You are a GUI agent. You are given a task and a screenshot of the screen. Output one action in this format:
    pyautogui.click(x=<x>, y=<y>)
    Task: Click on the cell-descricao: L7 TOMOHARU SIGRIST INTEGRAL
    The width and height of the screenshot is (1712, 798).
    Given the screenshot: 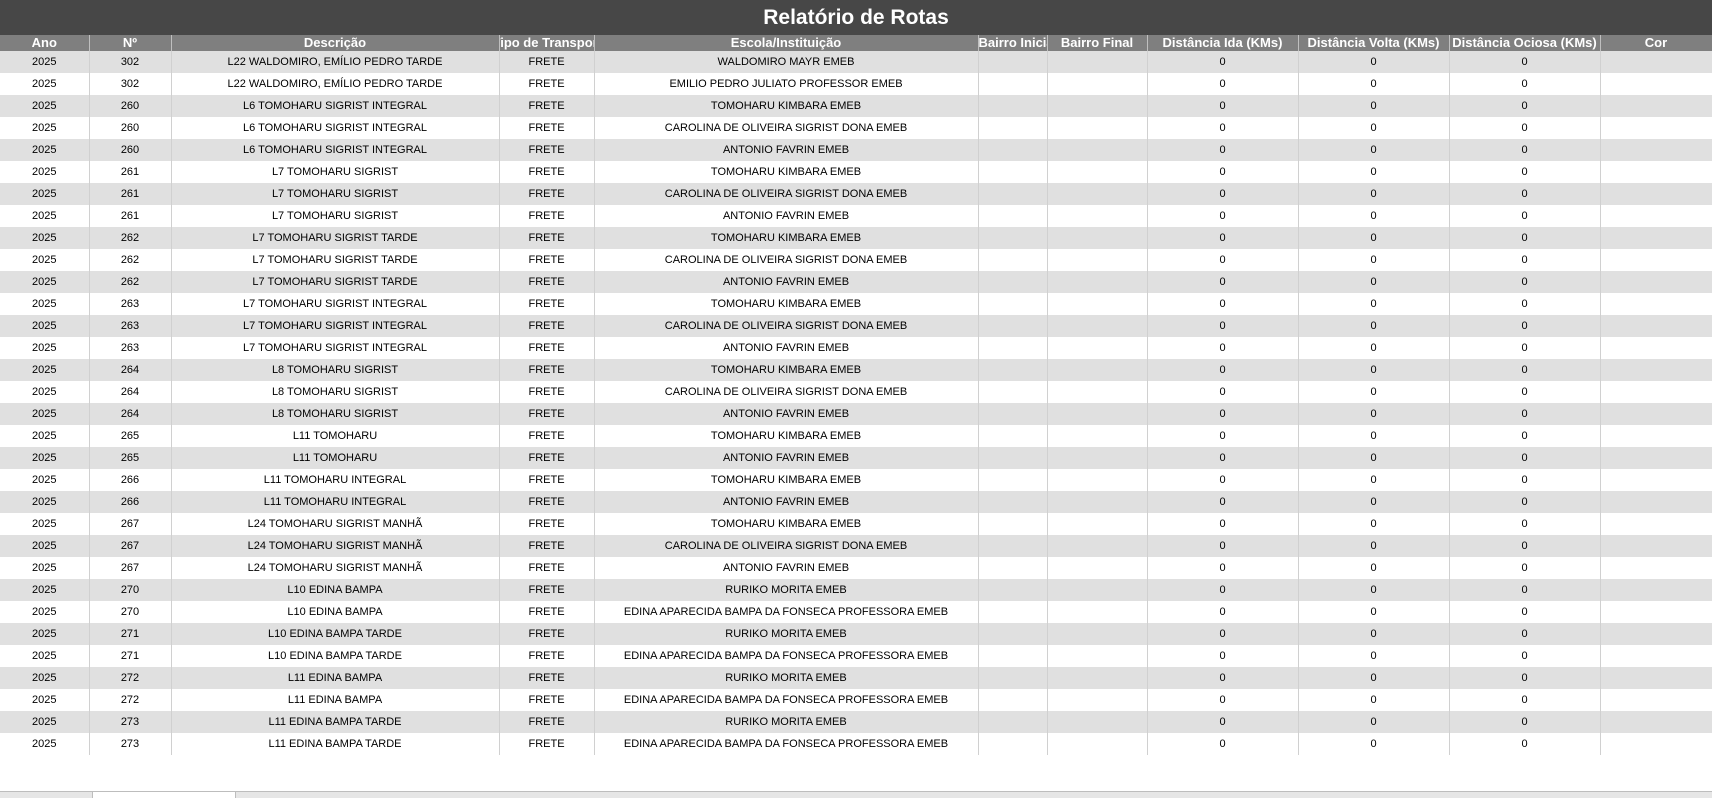 What is the action you would take?
    pyautogui.click(x=335, y=304)
    